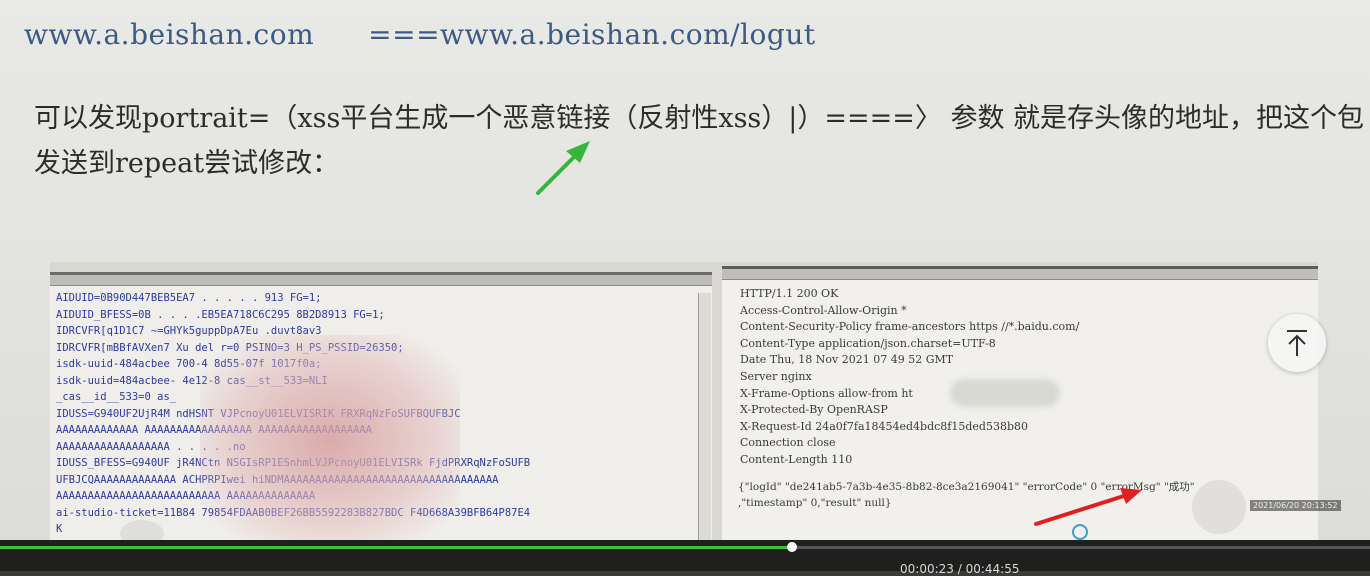 Image resolution: width=1370 pixels, height=576 pixels. I want to click on redacted-blur-host, so click(1005, 393).